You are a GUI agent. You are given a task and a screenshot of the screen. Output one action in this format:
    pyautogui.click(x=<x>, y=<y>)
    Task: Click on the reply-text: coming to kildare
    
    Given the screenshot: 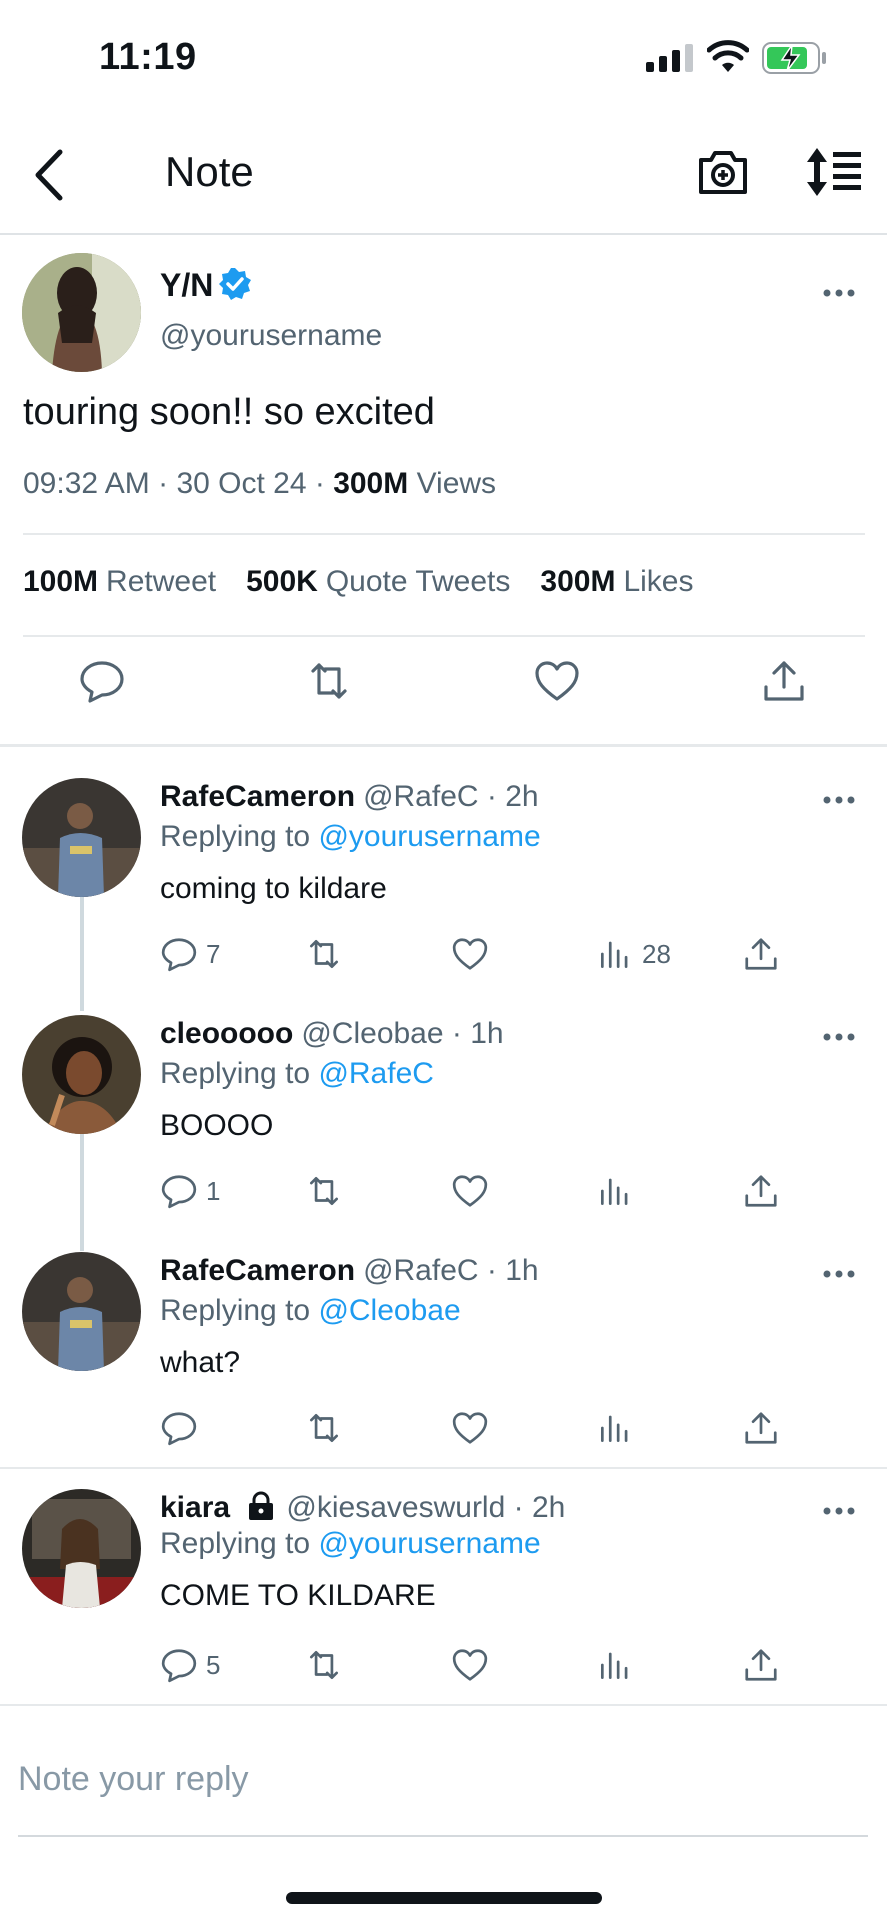 What is the action you would take?
    pyautogui.click(x=273, y=888)
    